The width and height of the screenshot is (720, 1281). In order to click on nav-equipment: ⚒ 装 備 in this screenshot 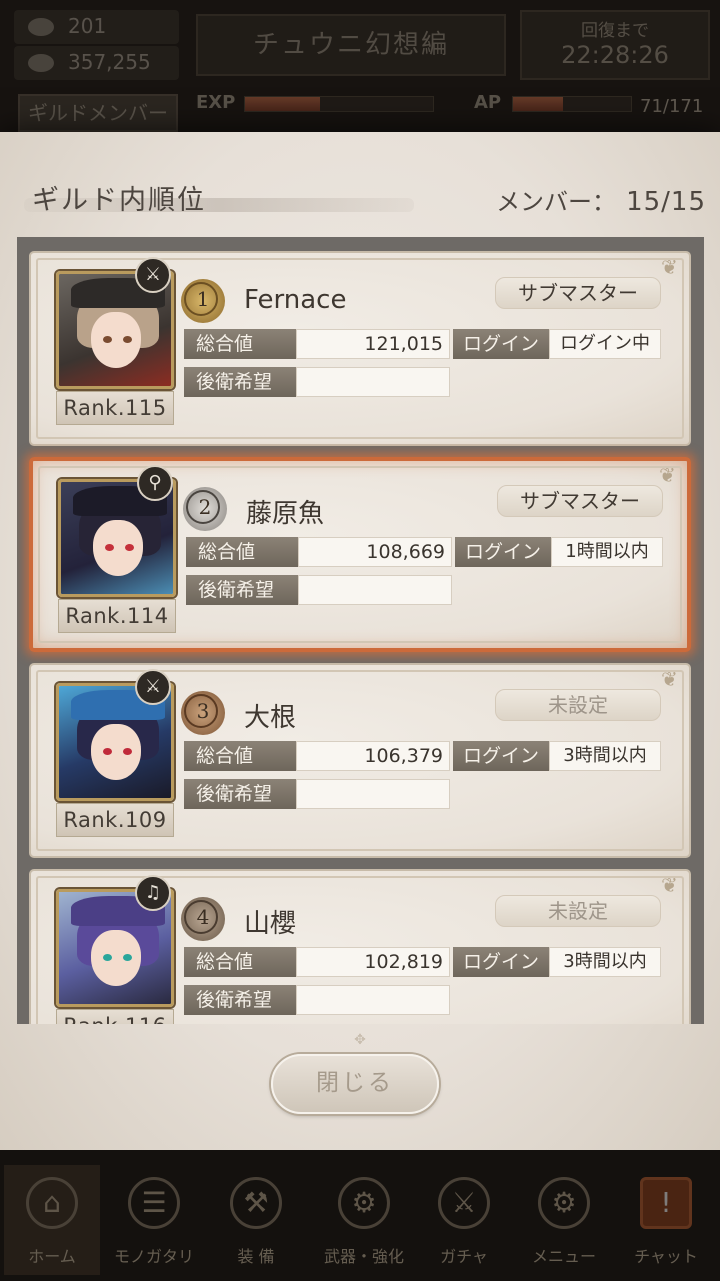, I will do `click(256, 1220)`.